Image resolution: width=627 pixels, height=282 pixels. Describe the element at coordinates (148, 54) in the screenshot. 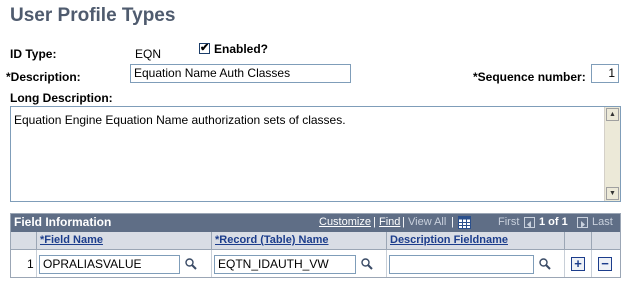

I see `id-type-value: EQN` at that location.